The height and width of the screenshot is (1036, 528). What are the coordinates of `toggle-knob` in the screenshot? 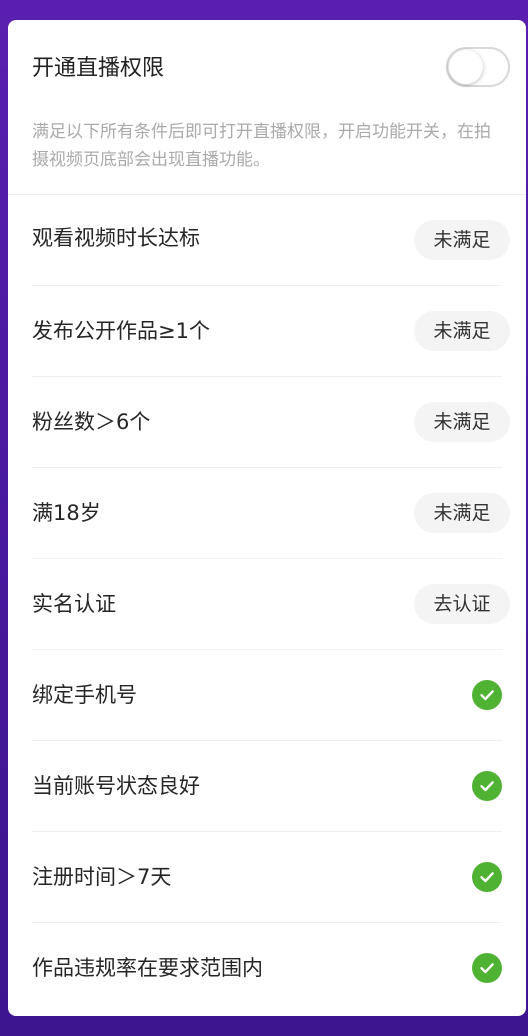 It's located at (466, 67).